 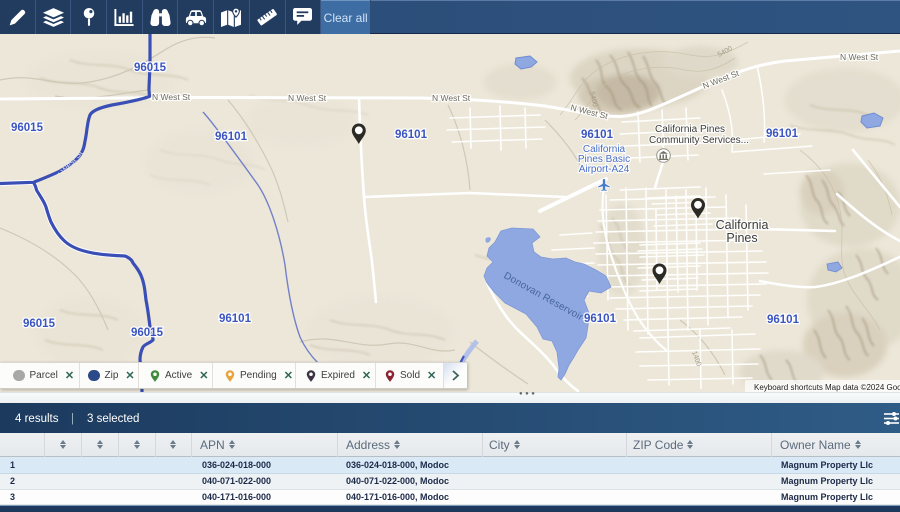 I want to click on svg-text: Airport-A24, so click(x=604, y=169).